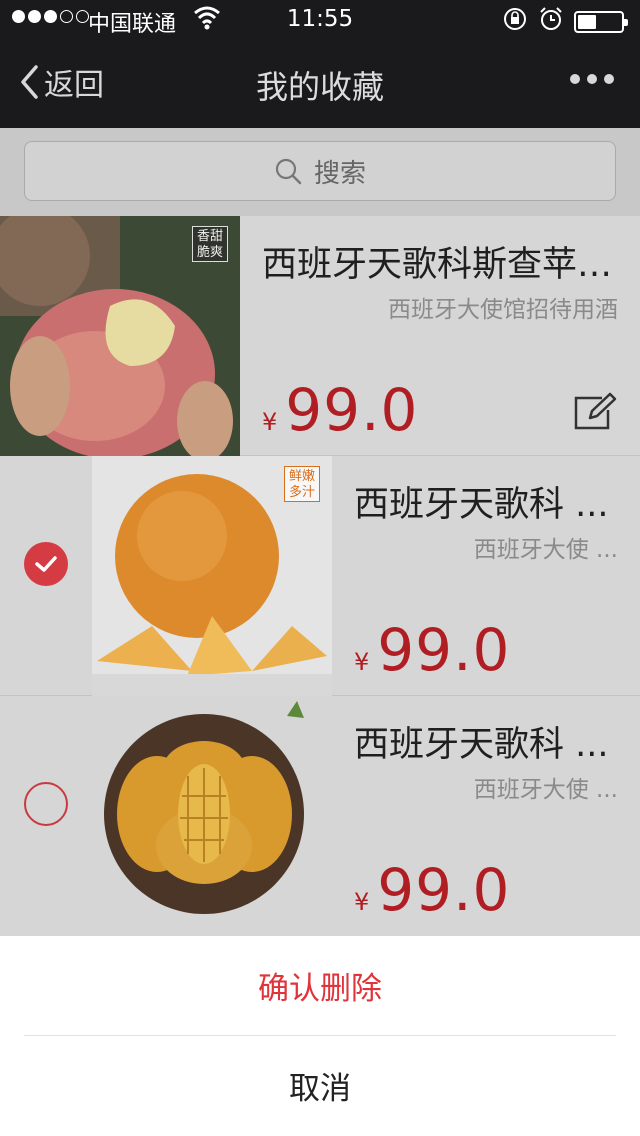  What do you see at coordinates (440, 336) in the screenshot?
I see `product-info: 西班牙天歌科斯查苹… 西班牙大使馆招待用酒 ¥ 99.0` at bounding box center [440, 336].